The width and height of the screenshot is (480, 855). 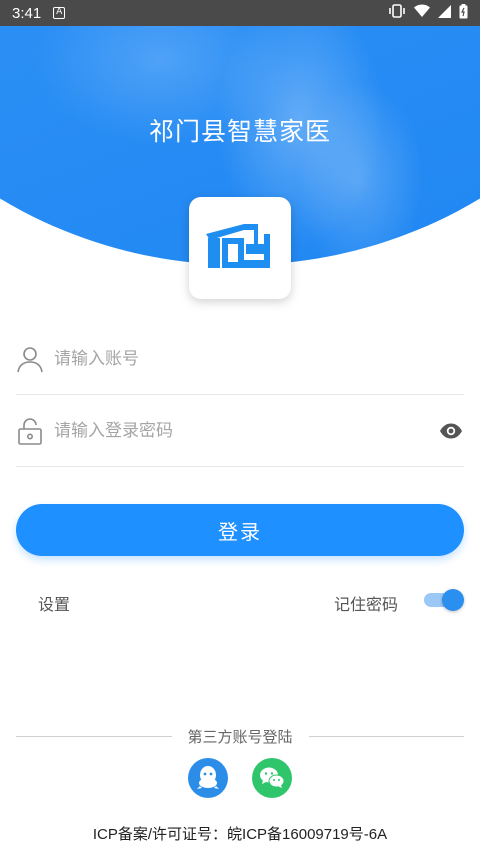 I want to click on qq-icon, so click(x=208, y=777).